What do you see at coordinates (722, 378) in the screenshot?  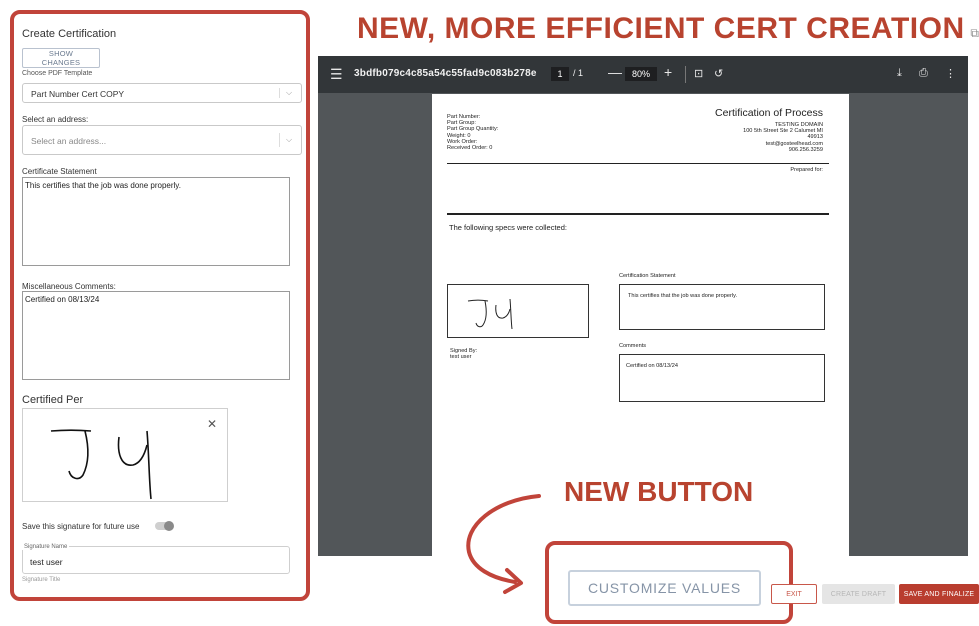 I see `doc-comments-box: Certified on 08/13/24` at bounding box center [722, 378].